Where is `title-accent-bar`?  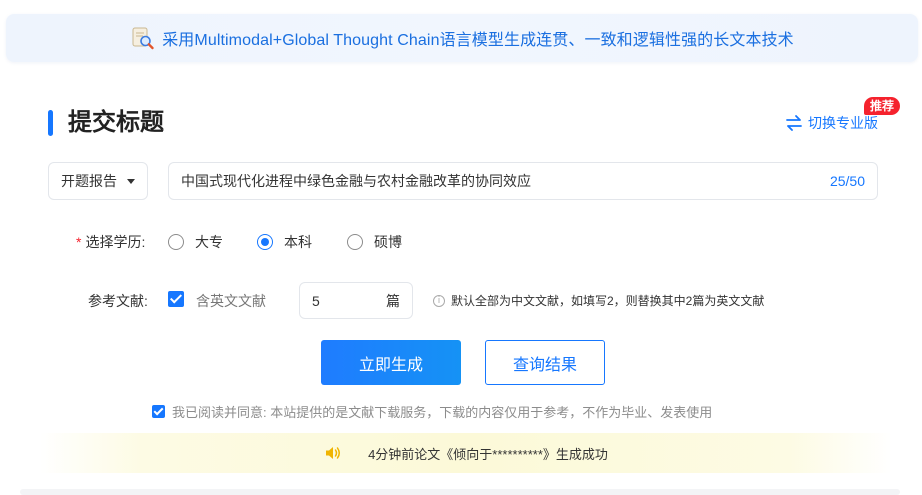
title-accent-bar is located at coordinates (50, 123).